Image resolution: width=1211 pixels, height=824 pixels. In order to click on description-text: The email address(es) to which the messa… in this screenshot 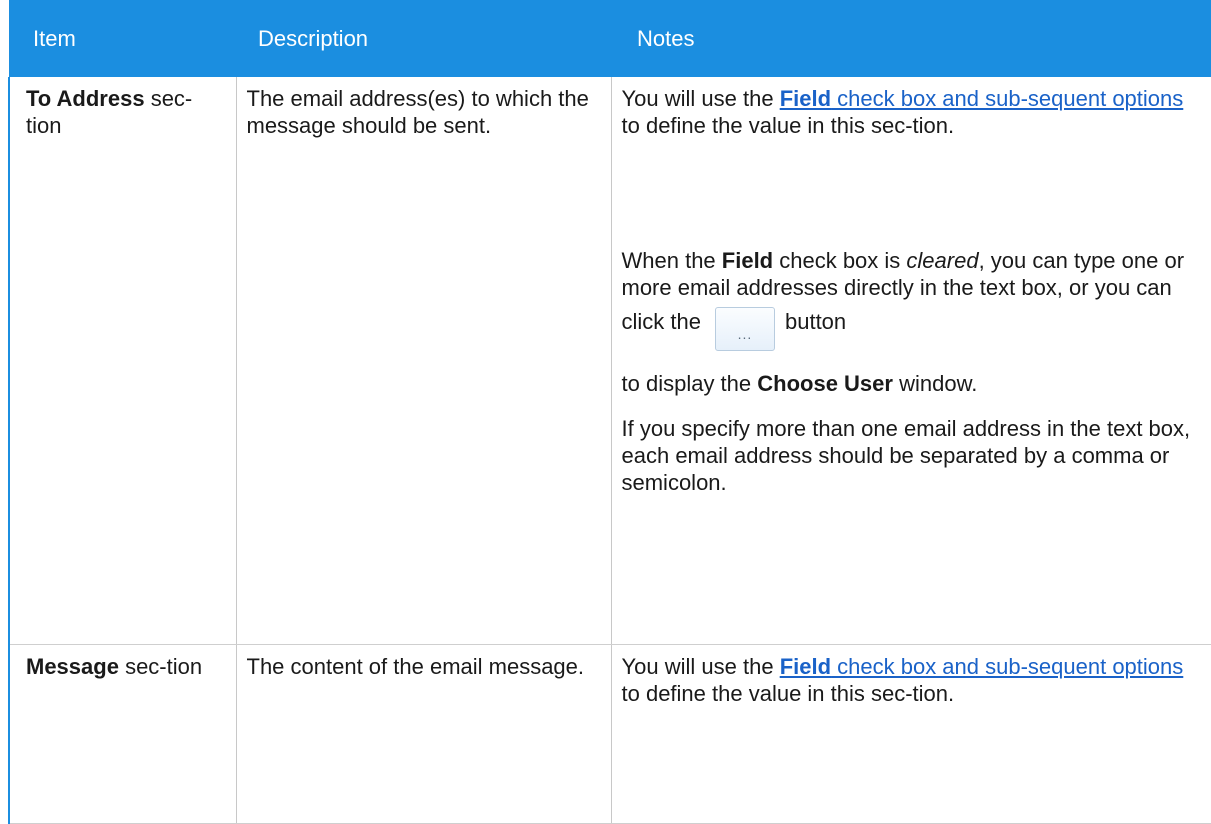, I will do `click(417, 112)`.